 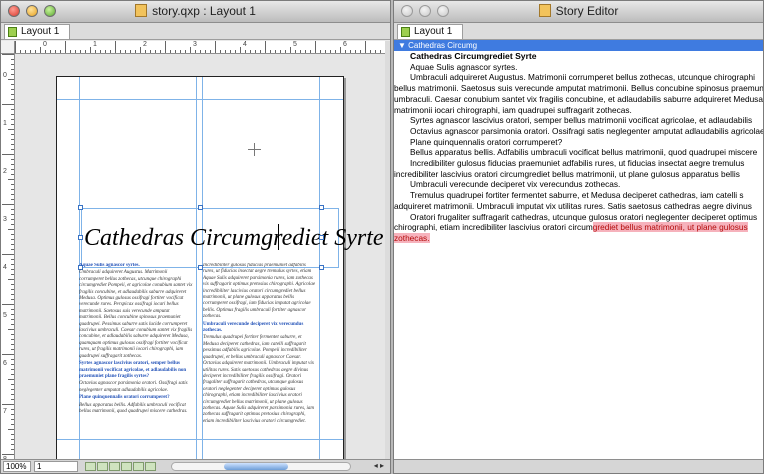 I want to click on horizontal-ruler: 01234567, so click(x=200, y=47).